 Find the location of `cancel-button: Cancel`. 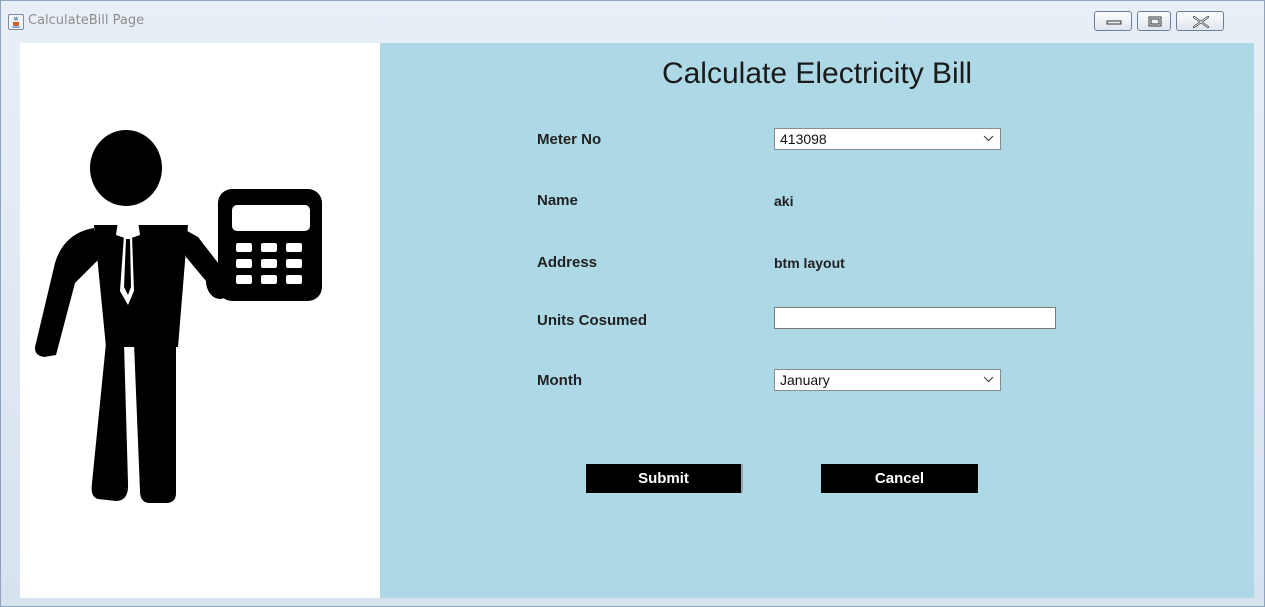

cancel-button: Cancel is located at coordinates (899, 478).